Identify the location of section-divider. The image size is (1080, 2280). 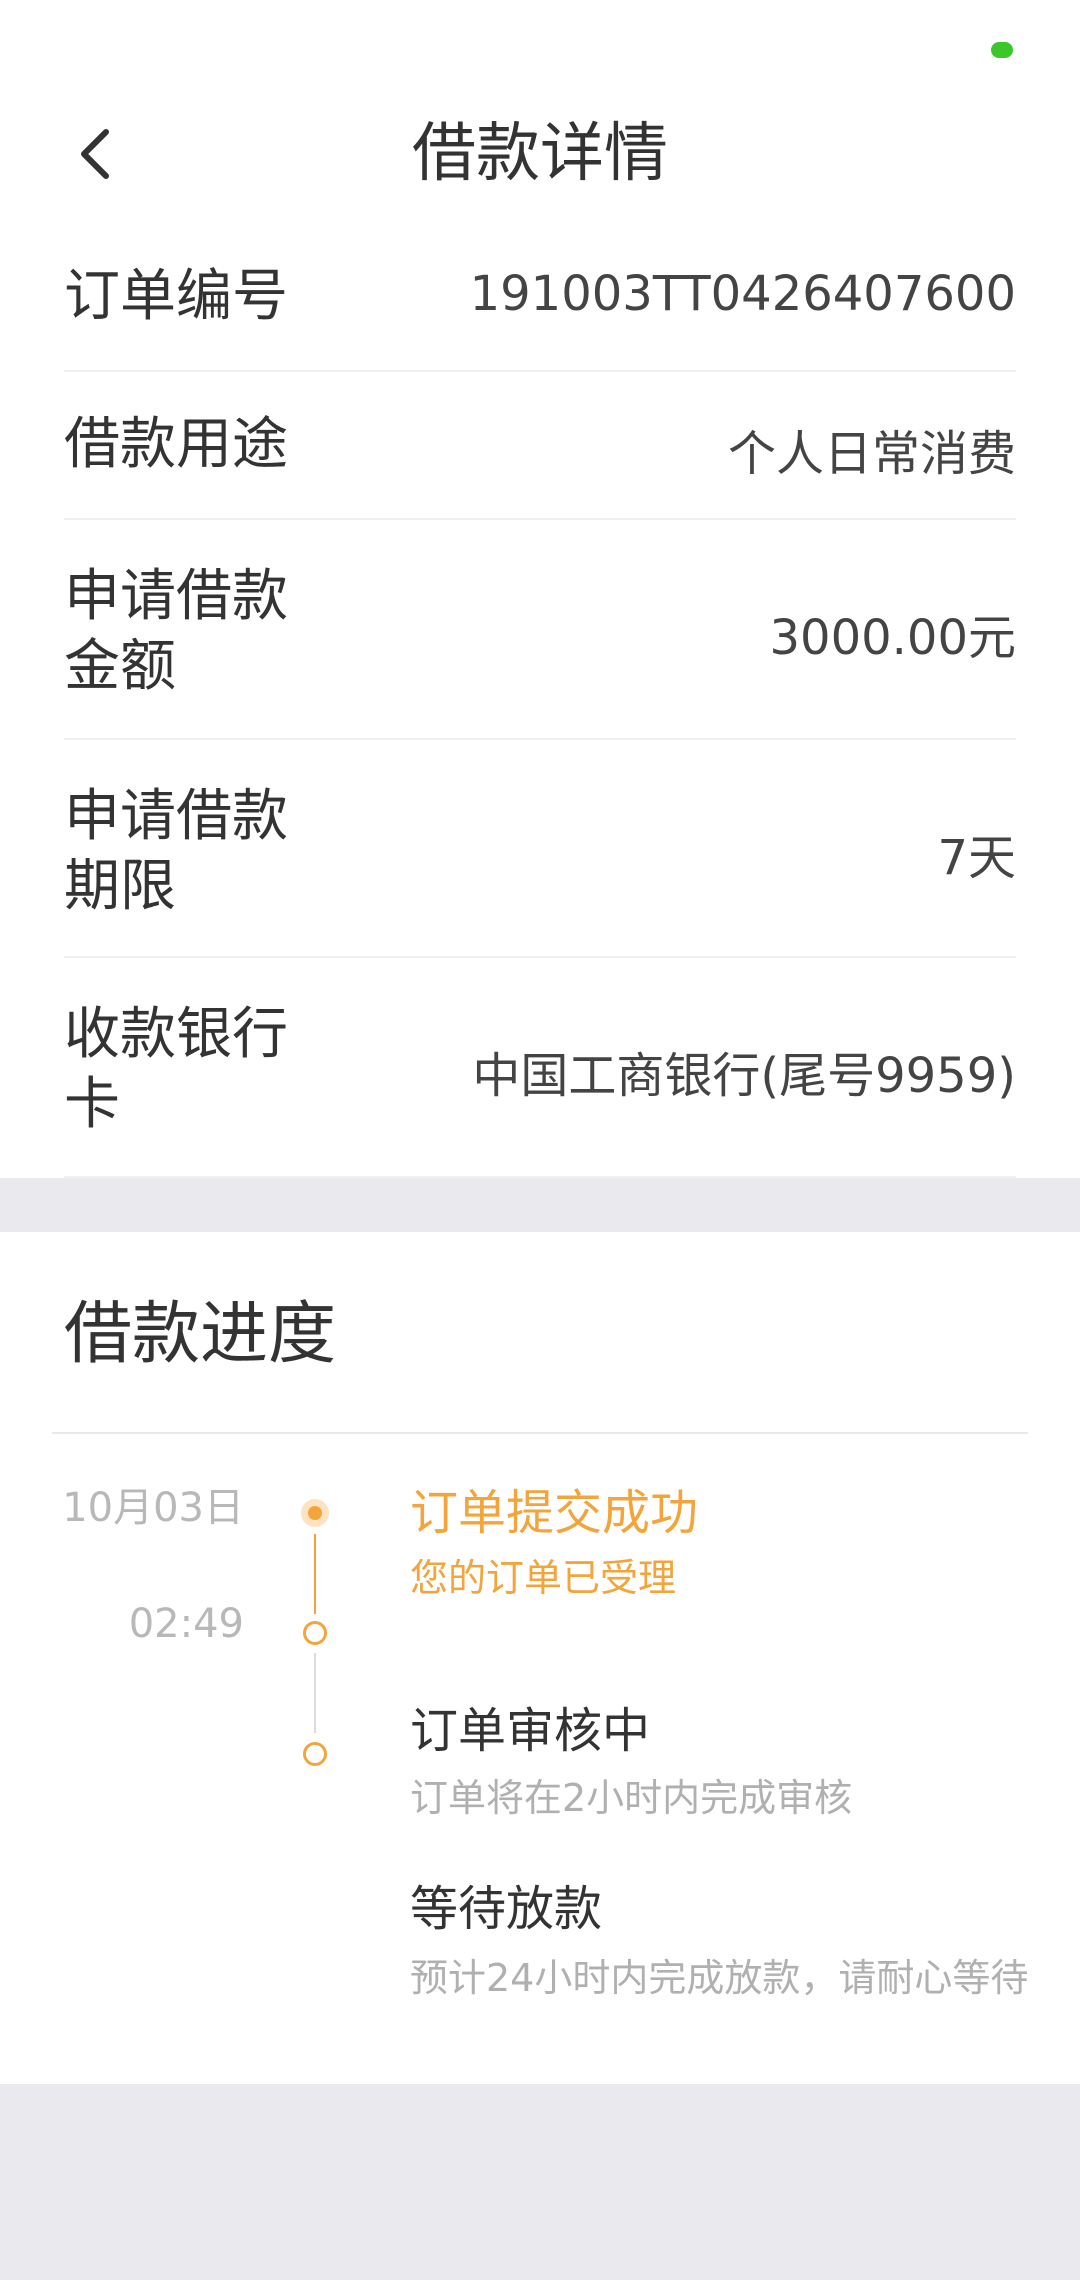
(540, 1433).